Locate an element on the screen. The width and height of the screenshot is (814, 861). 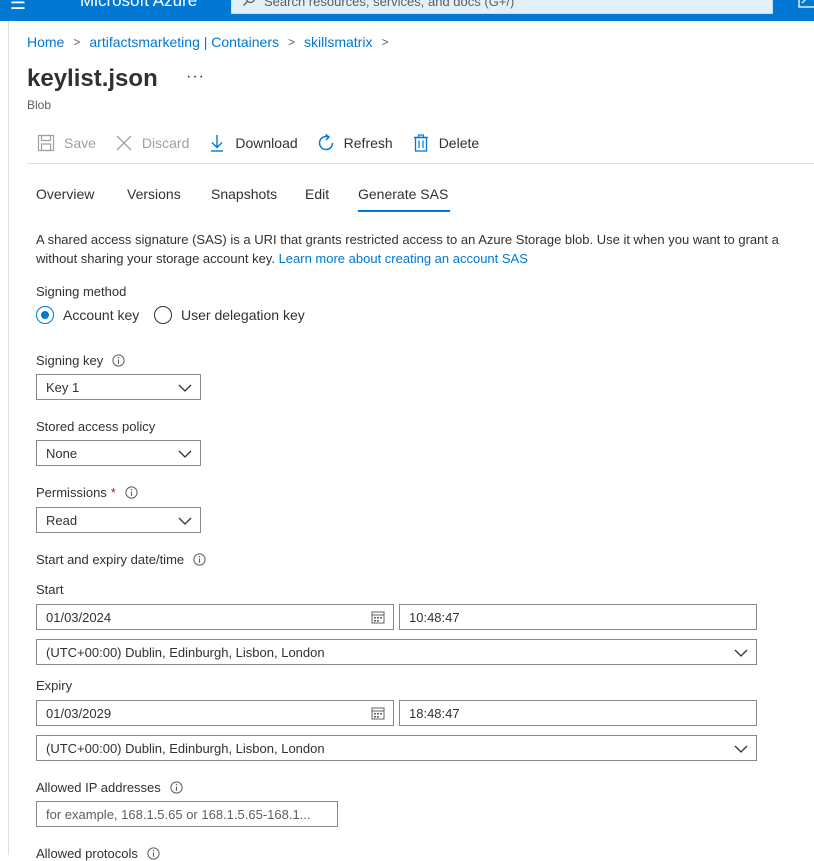
signing-key-select: Key 1 is located at coordinates (118, 387).